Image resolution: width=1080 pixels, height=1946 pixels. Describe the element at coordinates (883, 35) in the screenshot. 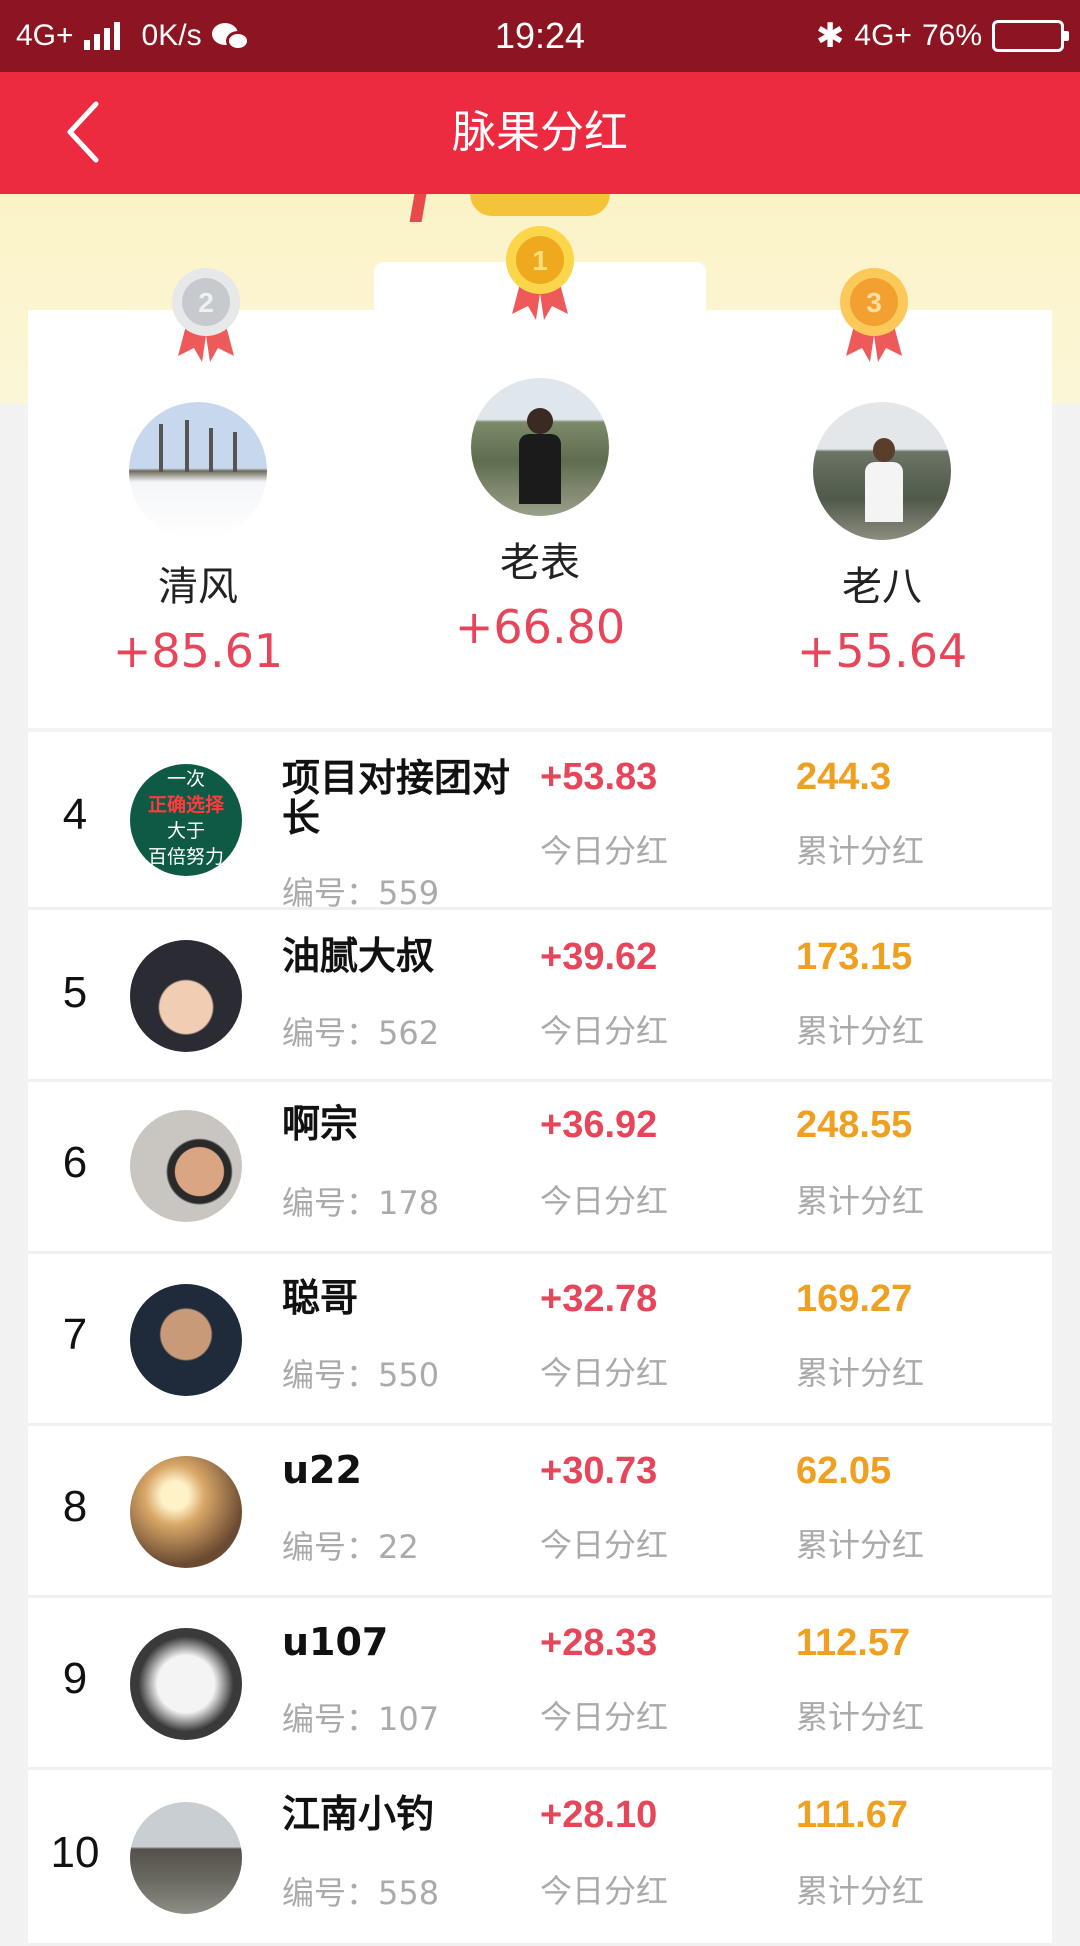

I see `network-type-right: 4G+` at that location.